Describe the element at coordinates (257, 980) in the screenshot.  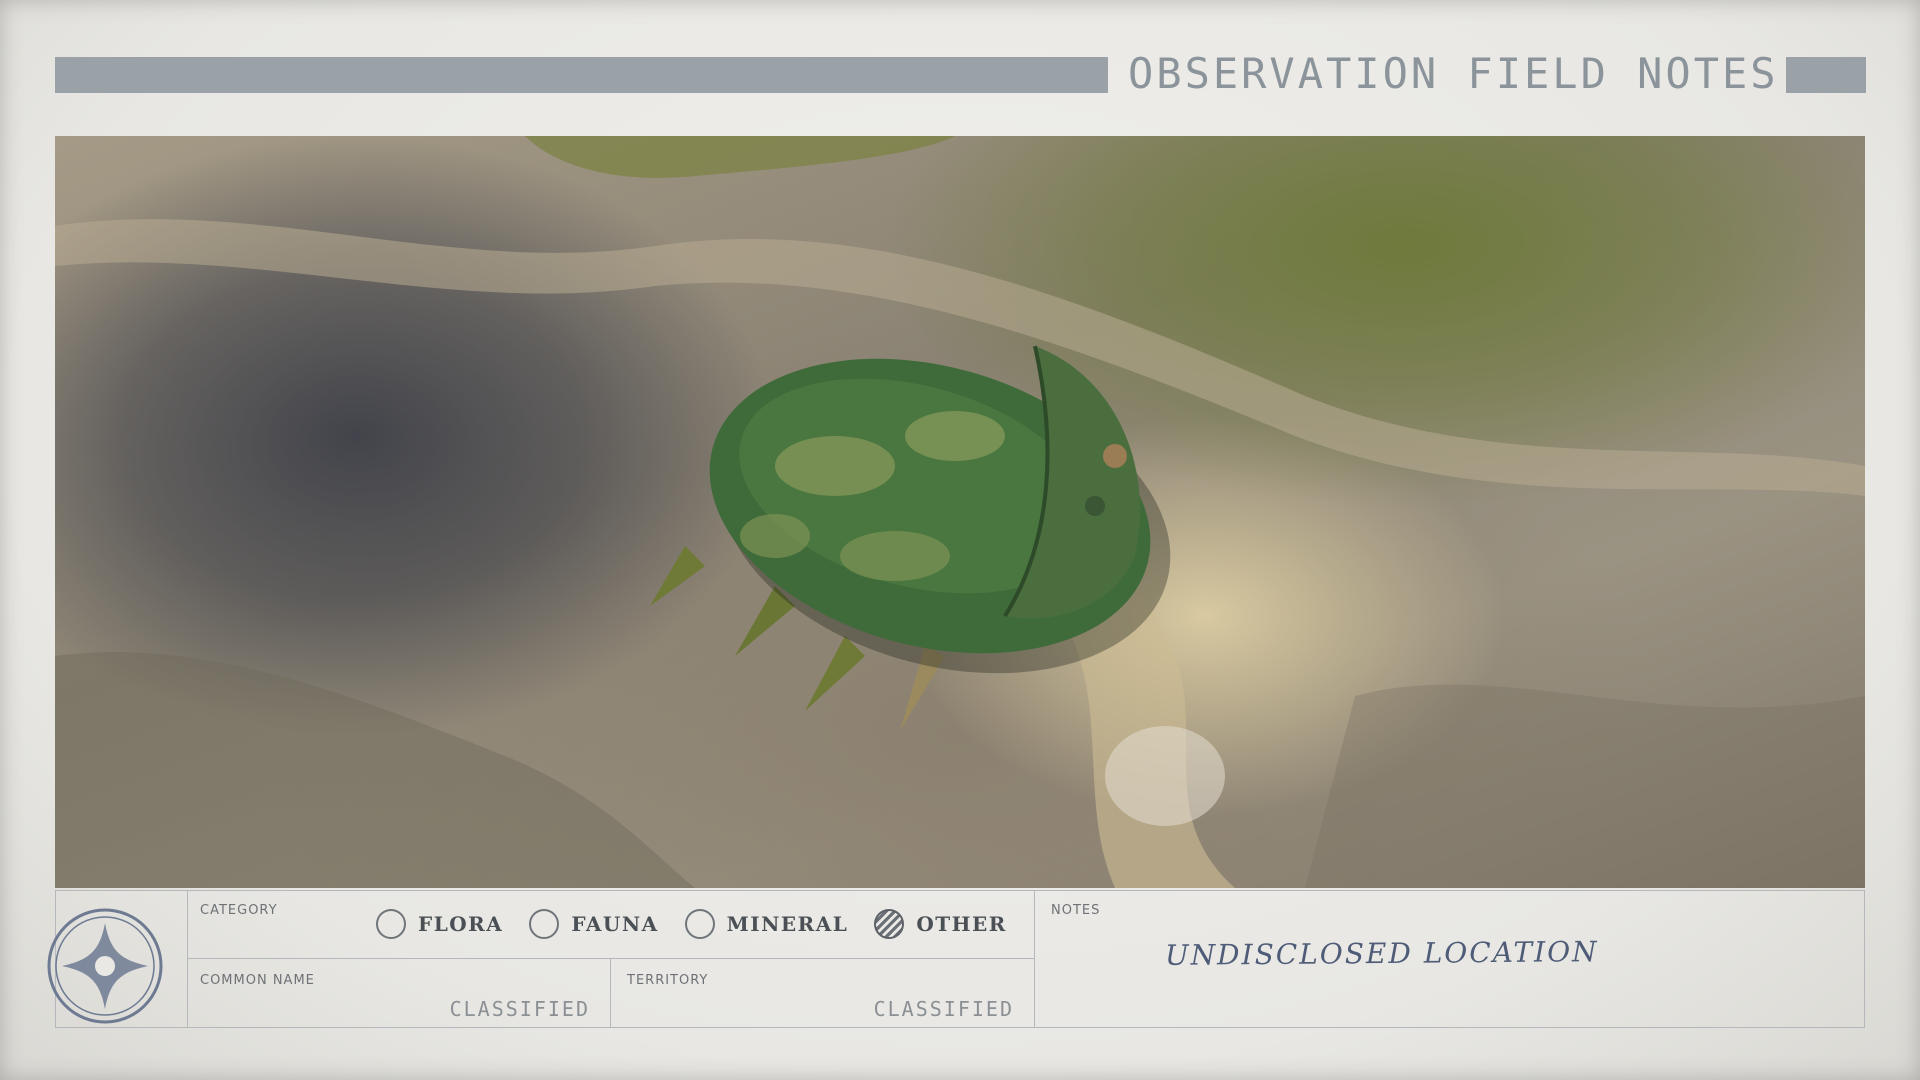
I see `common-name-label: COMMON NAME` at that location.